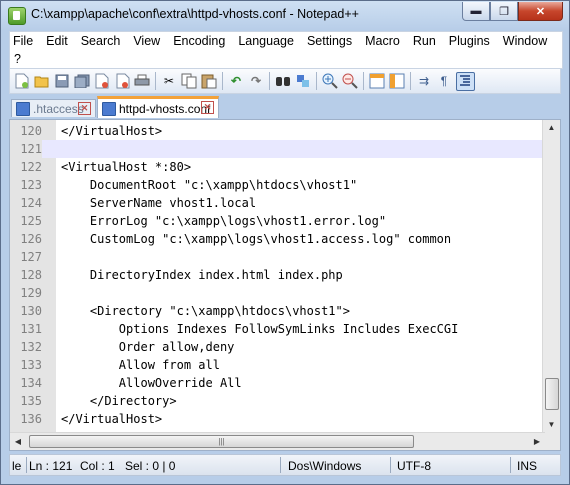  What do you see at coordinates (31, 419) in the screenshot?
I see `line-number: 136` at bounding box center [31, 419].